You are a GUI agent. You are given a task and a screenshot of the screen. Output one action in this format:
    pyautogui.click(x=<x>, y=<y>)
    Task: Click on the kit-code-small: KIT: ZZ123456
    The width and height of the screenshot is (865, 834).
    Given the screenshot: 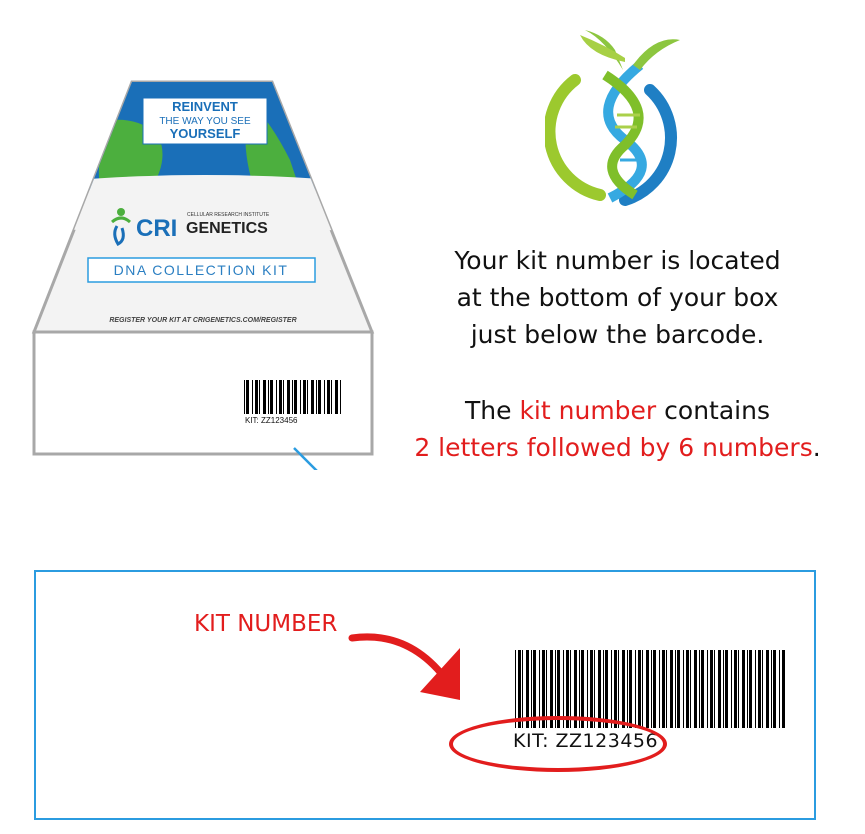 What is the action you would take?
    pyautogui.click(x=271, y=420)
    